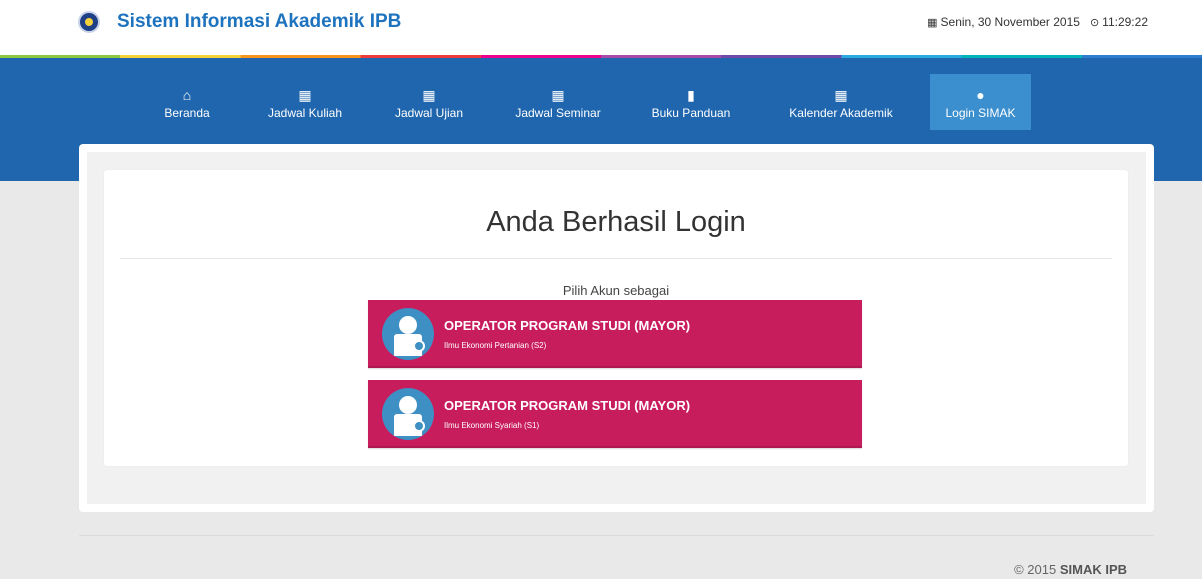  What do you see at coordinates (305, 113) in the screenshot?
I see `nav-label: Jadwal Kuliah` at bounding box center [305, 113].